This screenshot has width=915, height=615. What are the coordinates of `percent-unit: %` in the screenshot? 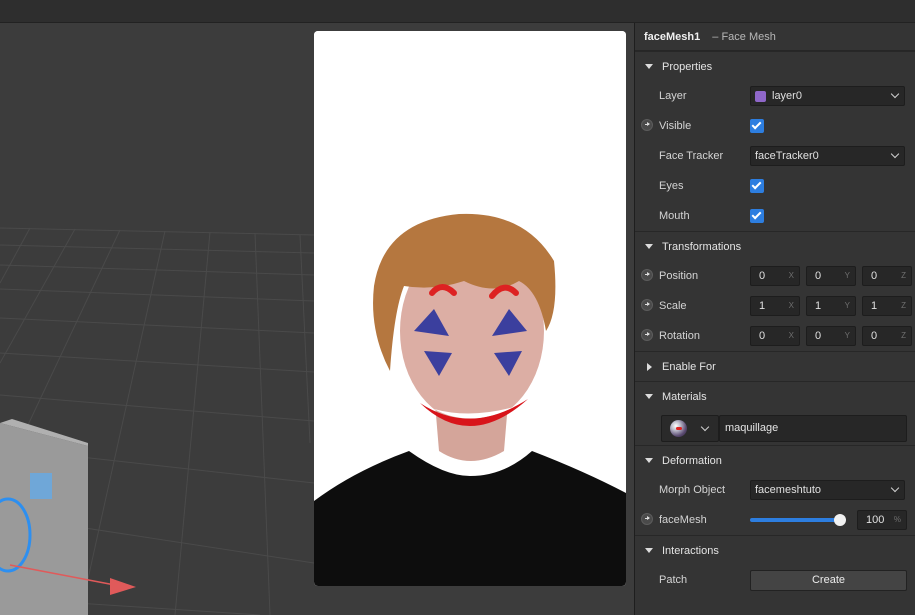 It's located at (897, 519).